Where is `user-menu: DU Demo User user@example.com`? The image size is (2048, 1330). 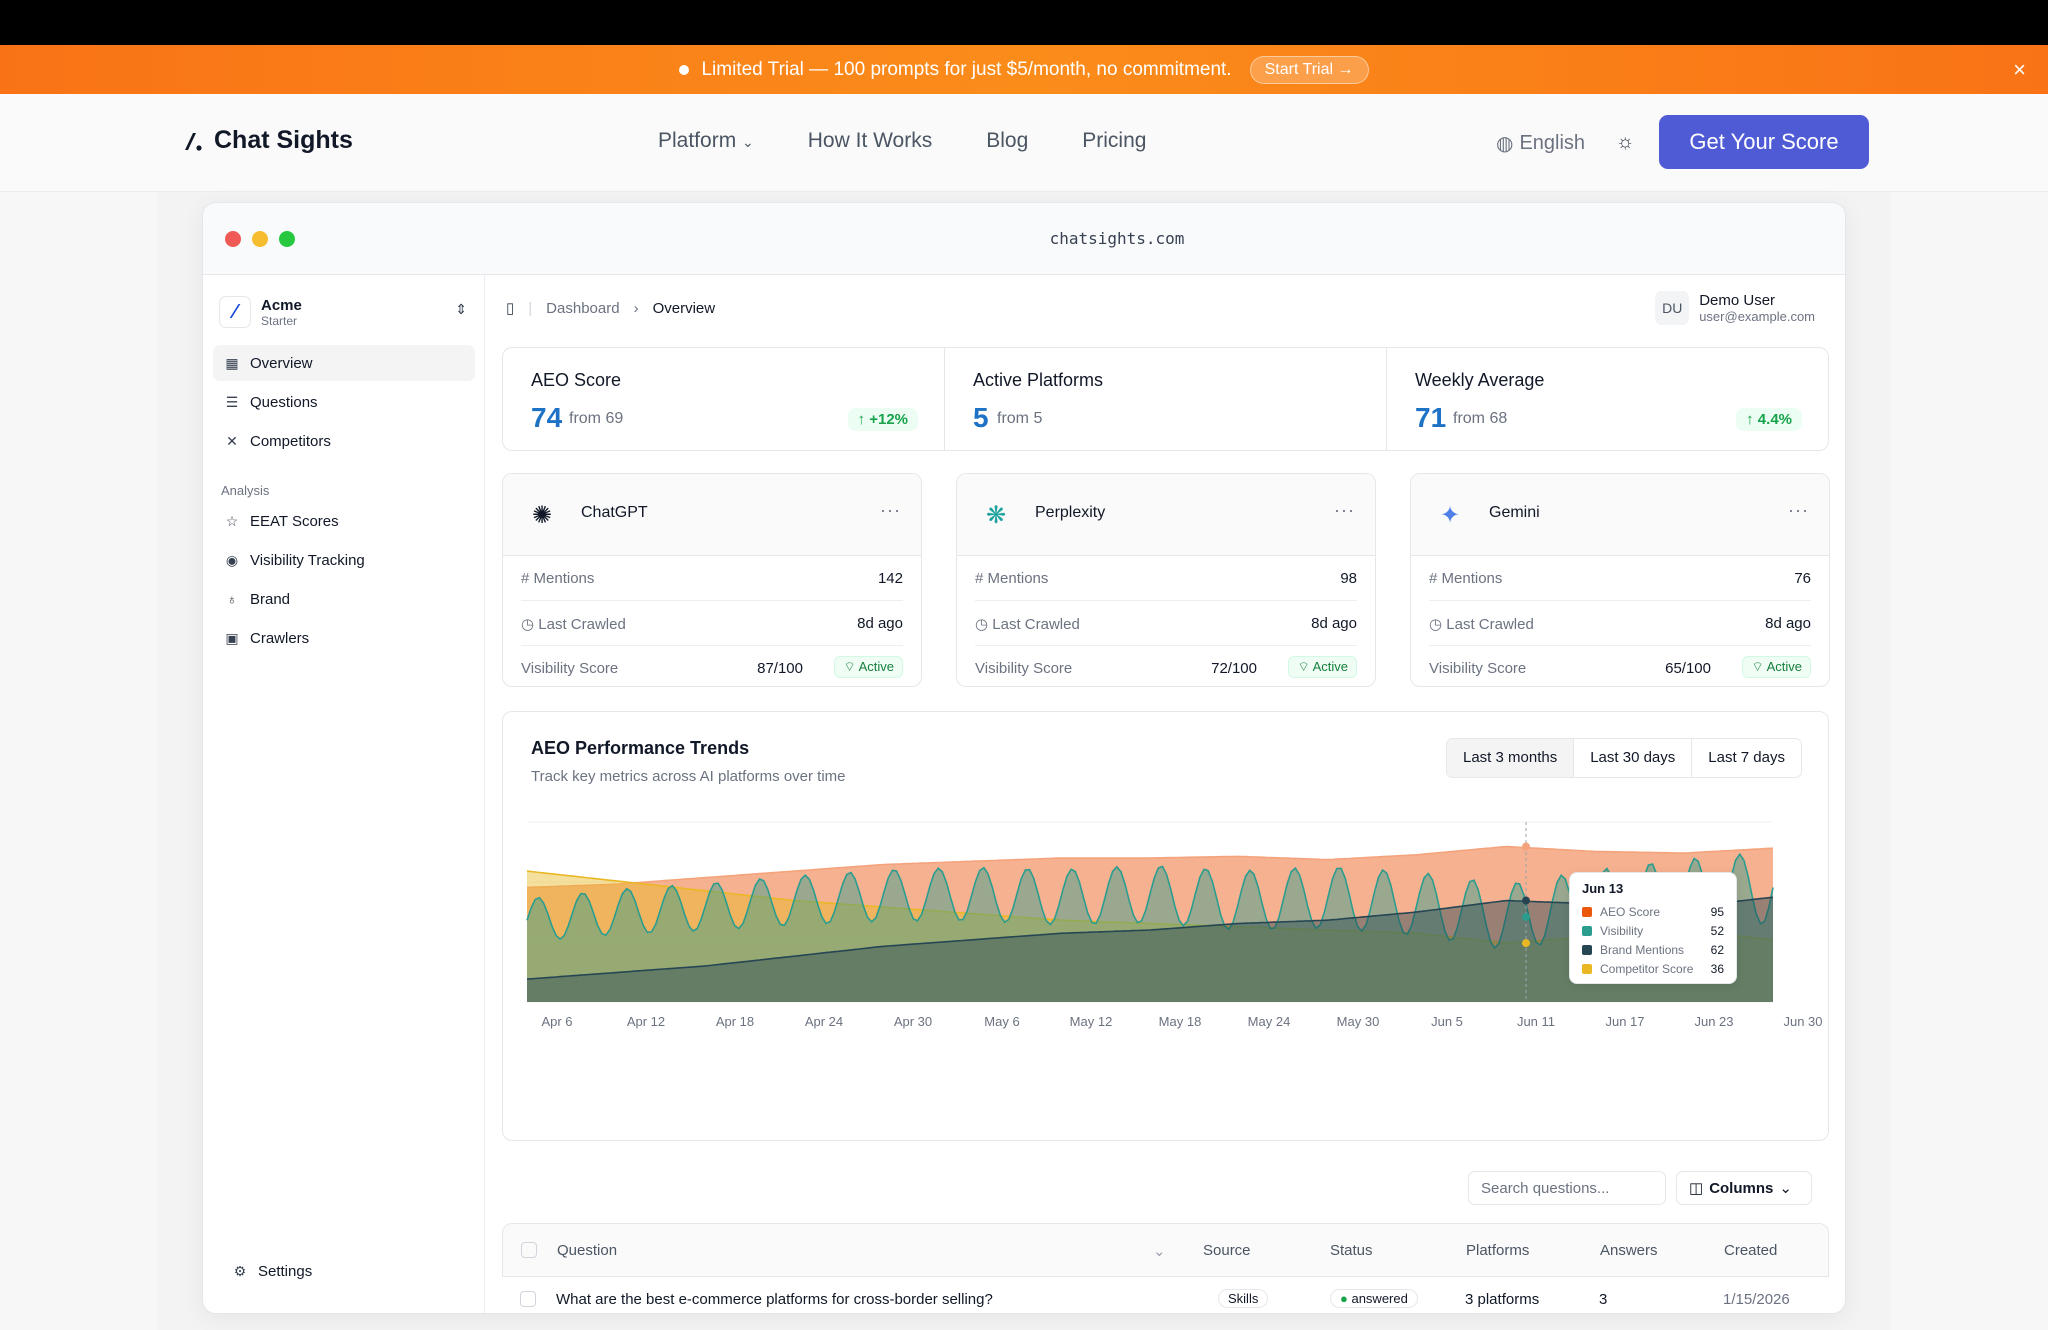
user-menu: DU Demo User user@example.com is located at coordinates (1735, 308).